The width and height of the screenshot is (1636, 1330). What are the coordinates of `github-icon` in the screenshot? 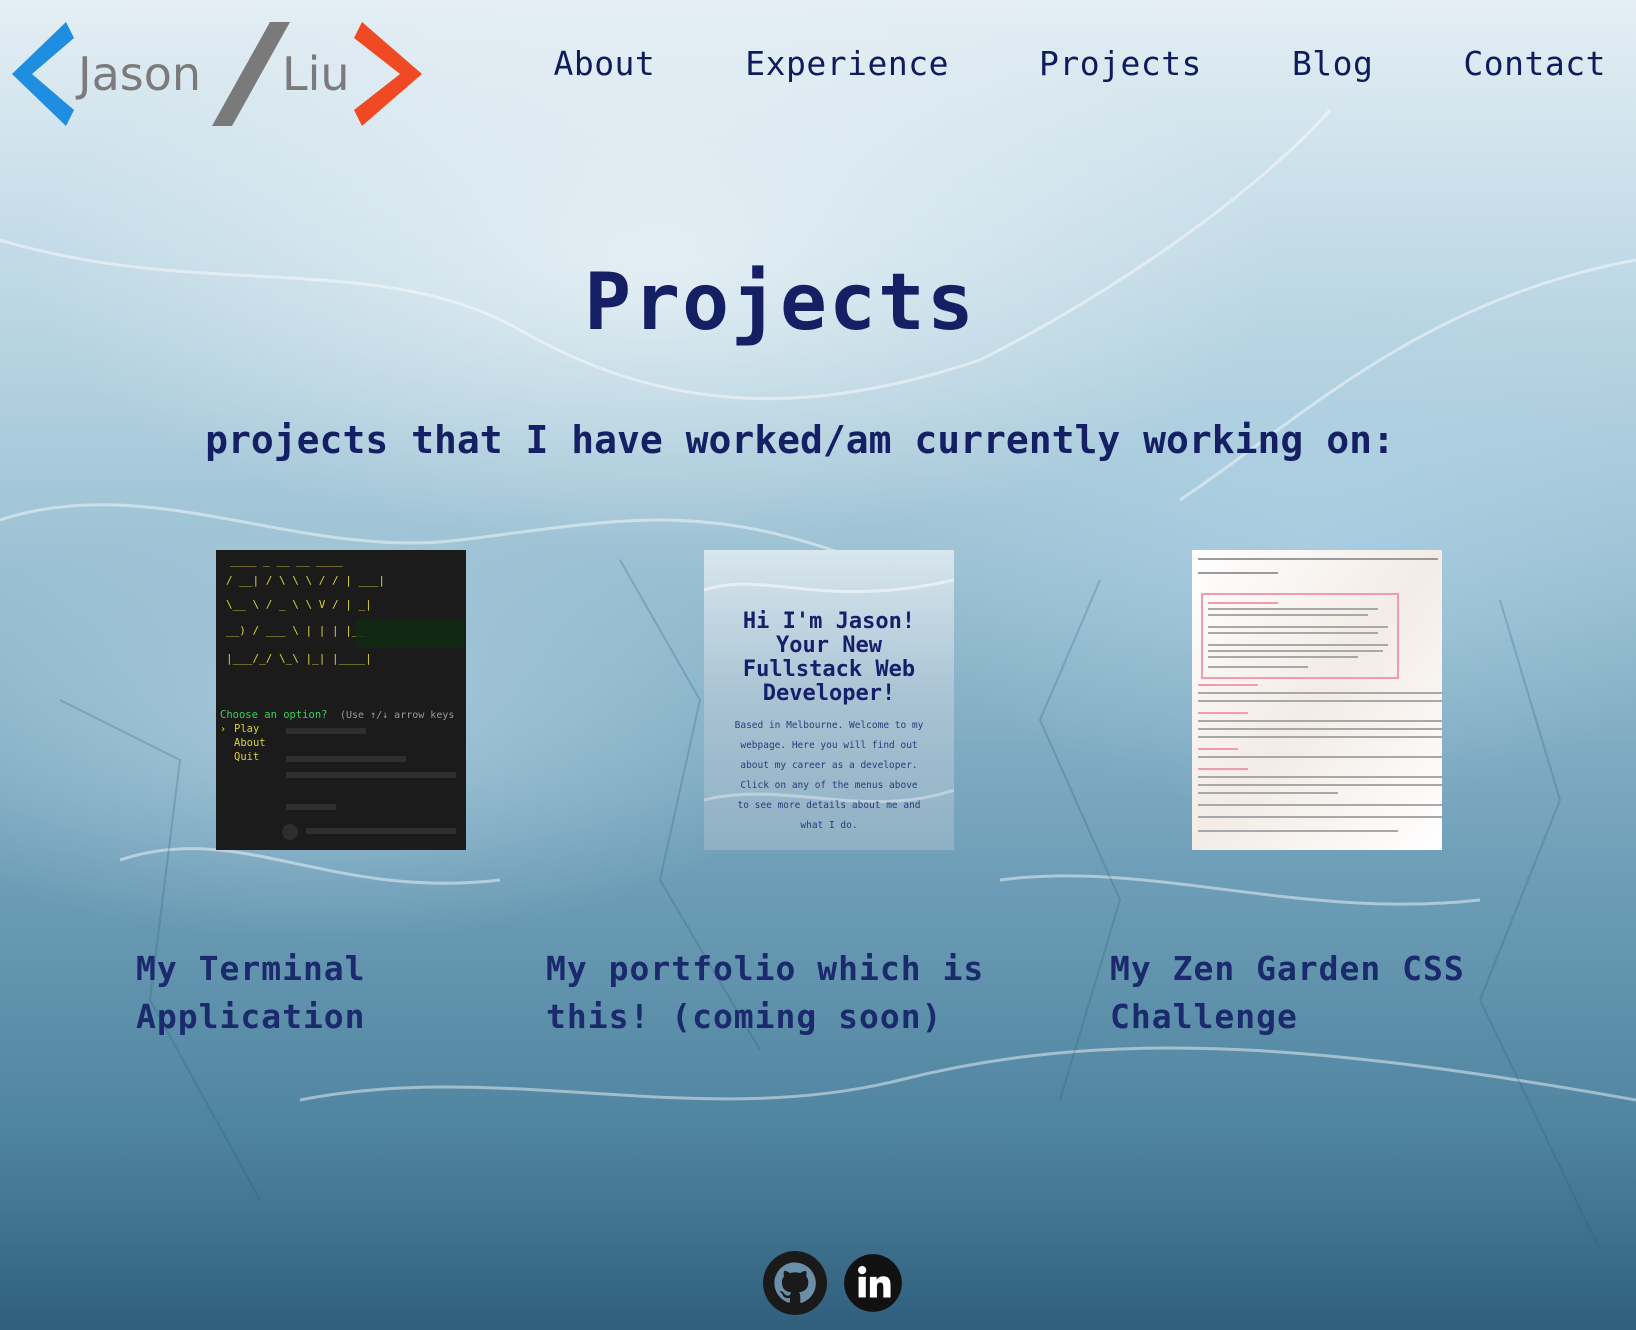 It's located at (795, 1283).